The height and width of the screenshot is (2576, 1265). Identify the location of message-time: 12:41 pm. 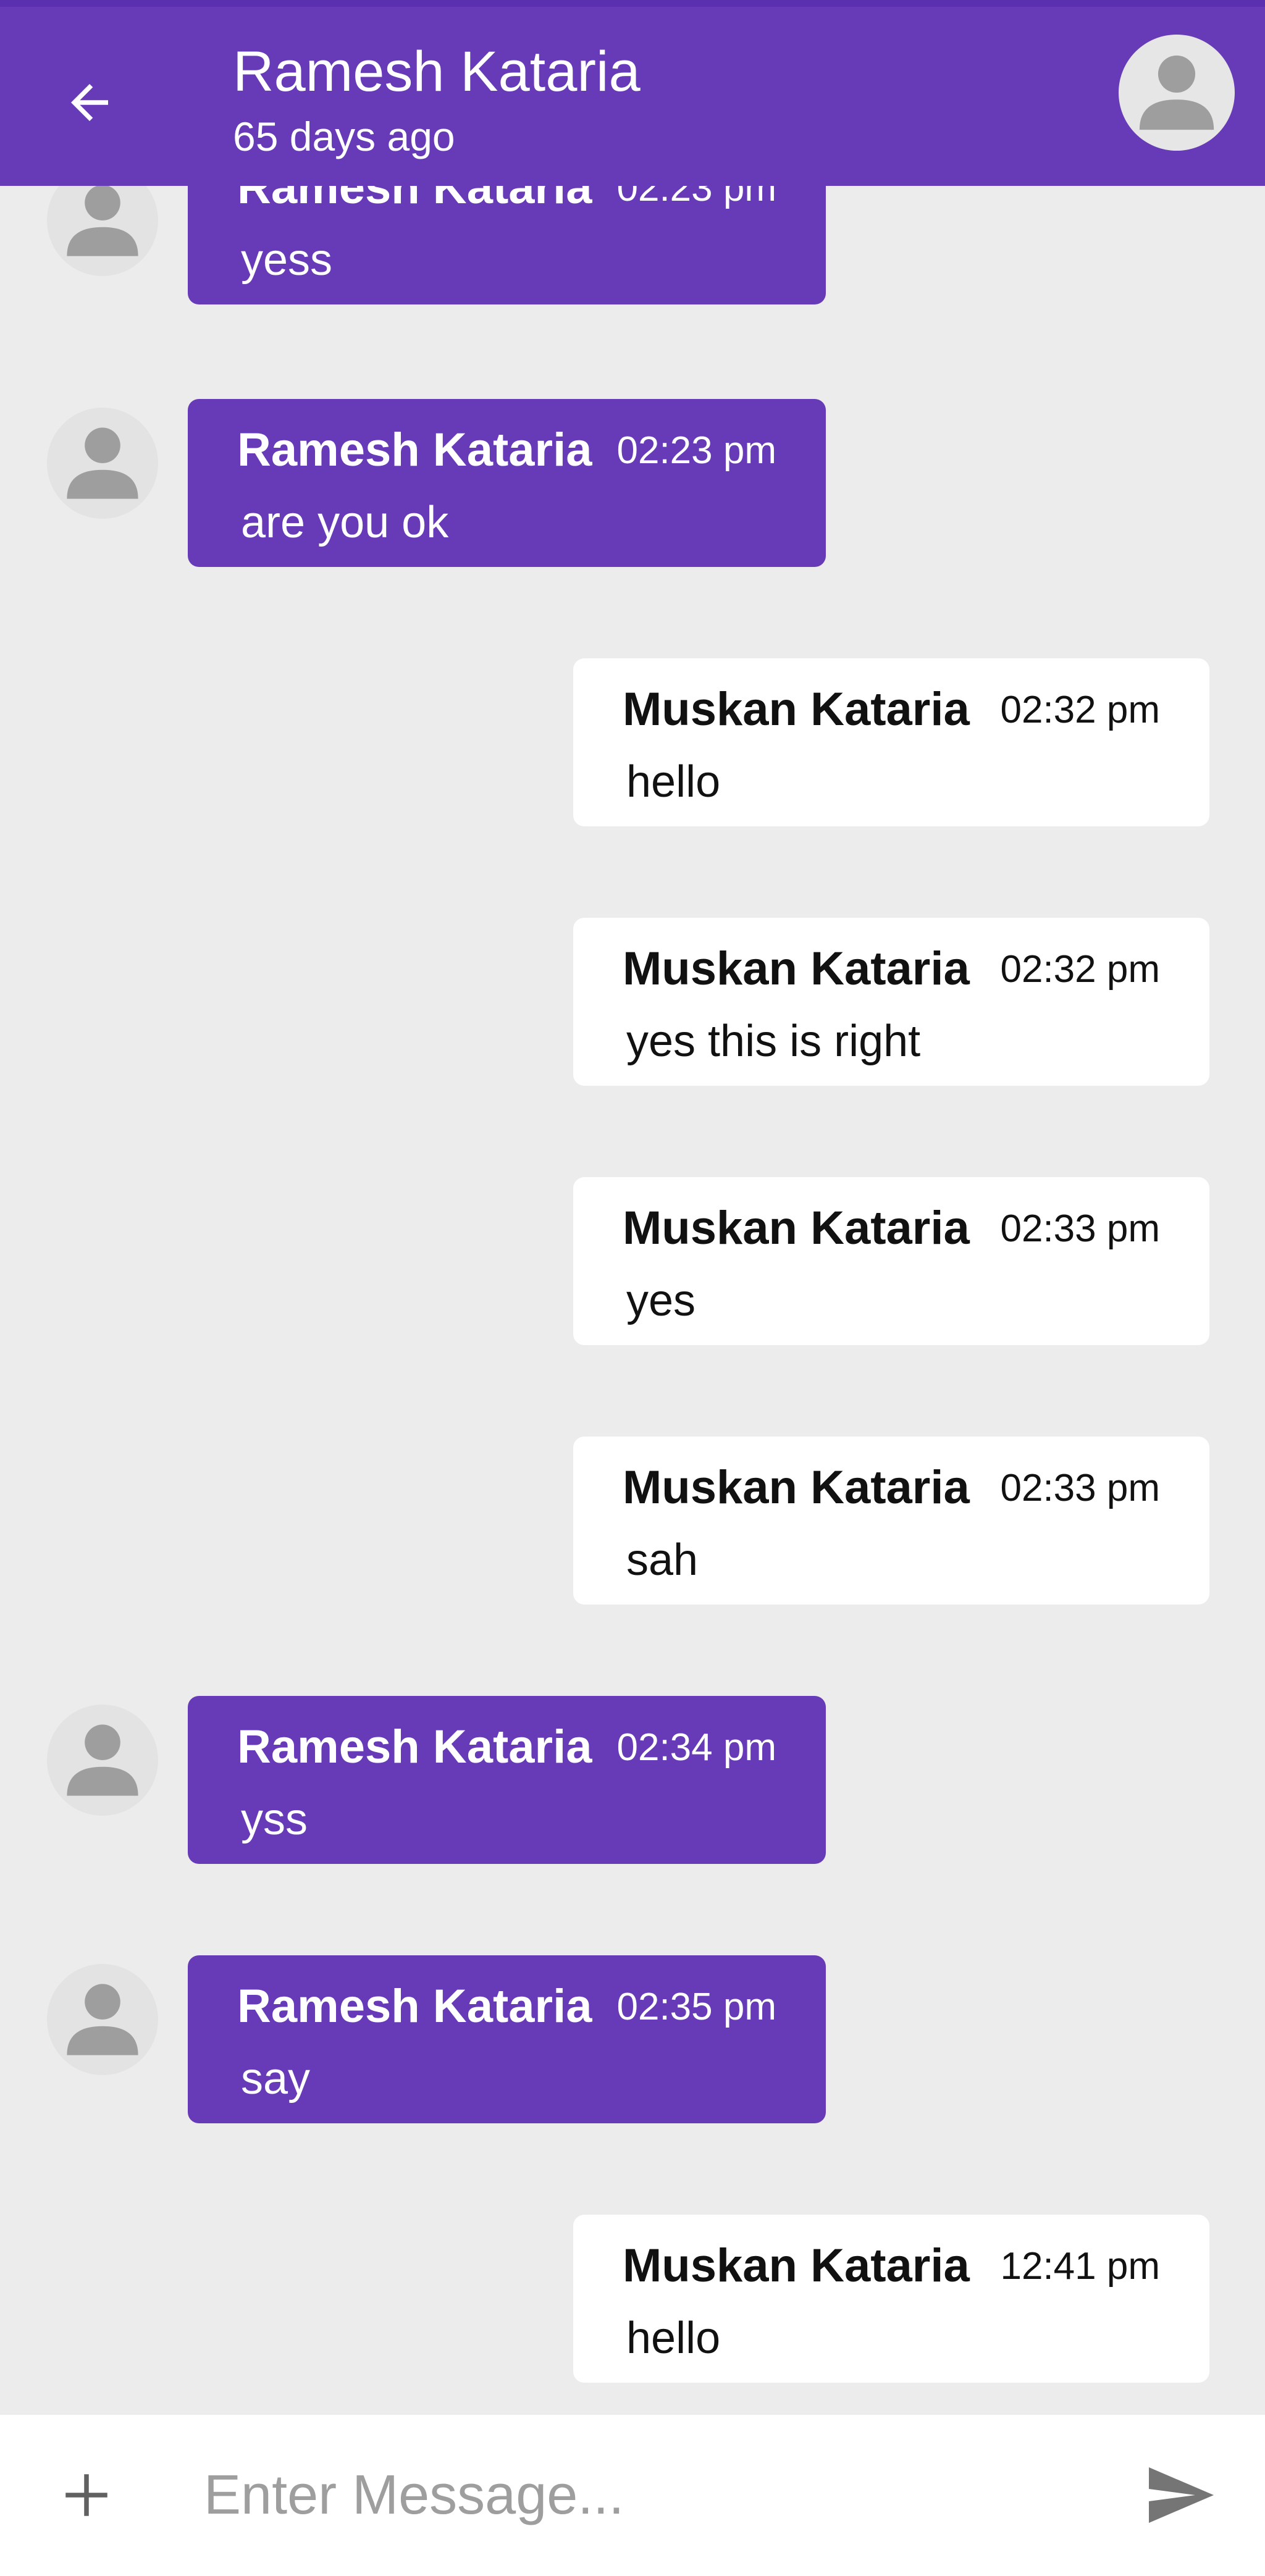
(1080, 2266).